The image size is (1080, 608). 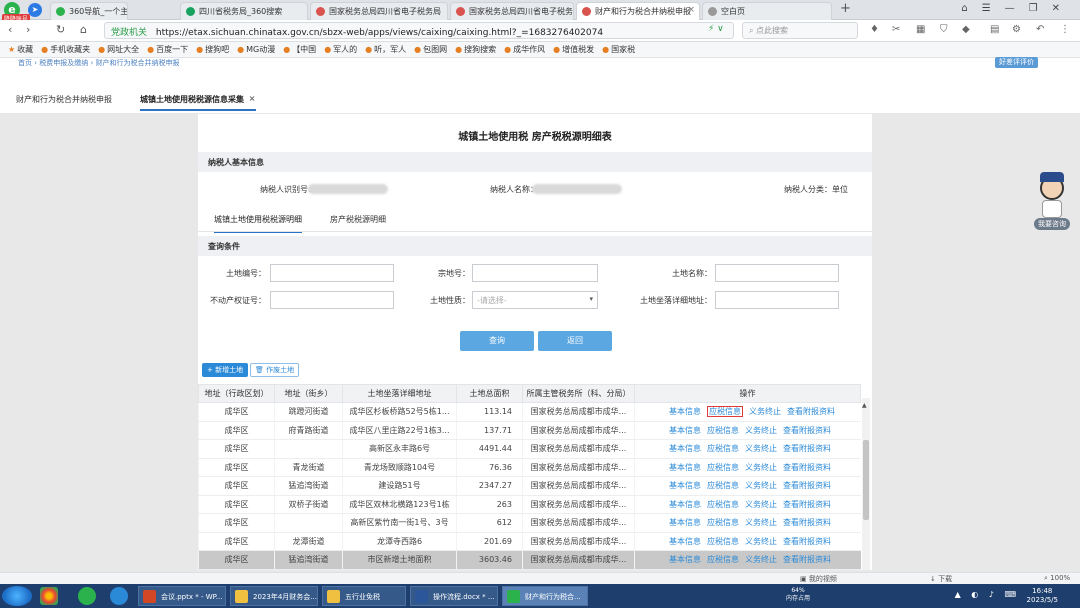 I want to click on home-icon: ⌂, so click(x=83, y=29).